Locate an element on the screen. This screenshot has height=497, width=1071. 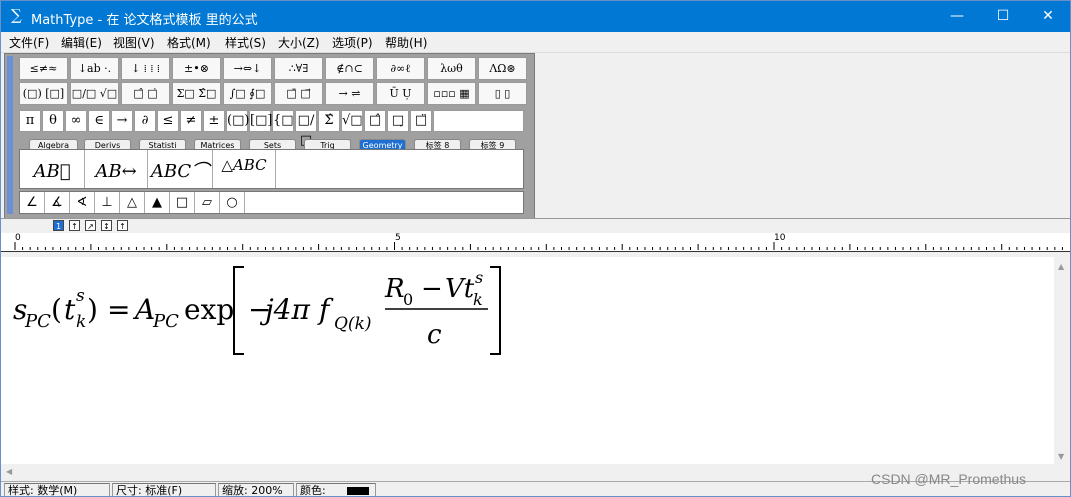
eq-num-sub: k is located at coordinates (478, 299).